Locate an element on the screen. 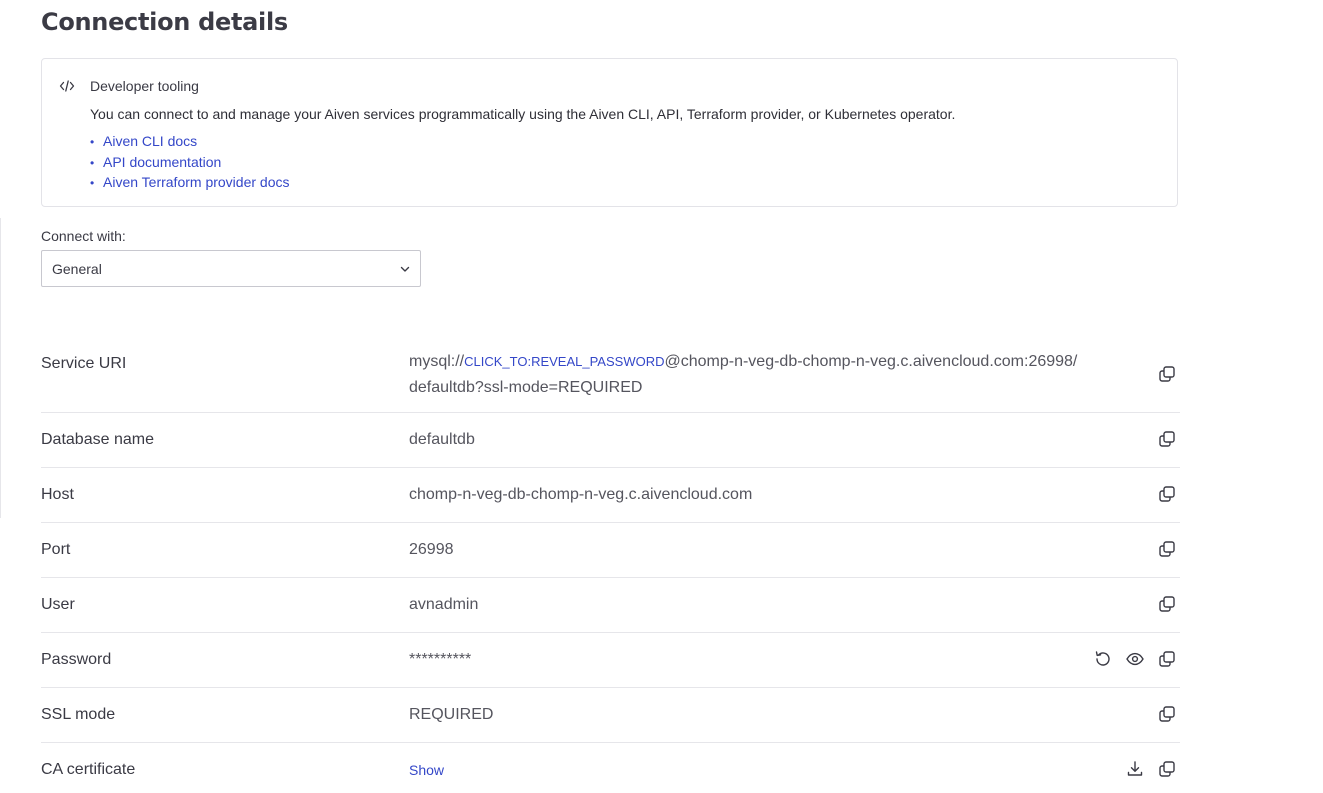 This screenshot has width=1323, height=793. service-uri-label: Service URI is located at coordinates (84, 363).